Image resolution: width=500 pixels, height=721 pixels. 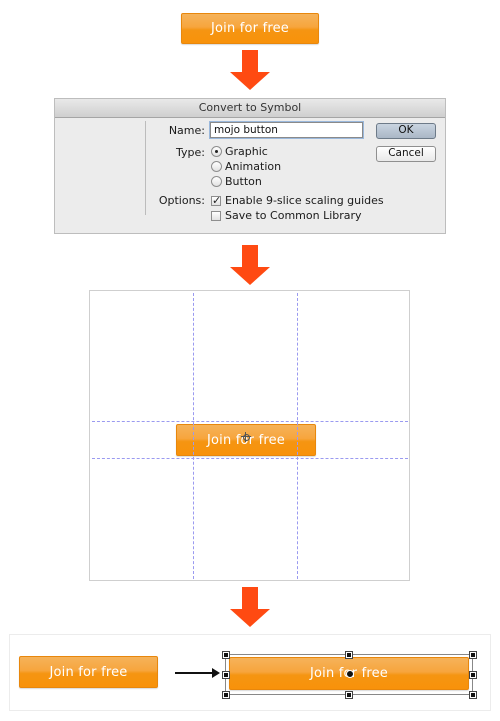 I want to click on resize-handle-top, so click(x=349, y=655).